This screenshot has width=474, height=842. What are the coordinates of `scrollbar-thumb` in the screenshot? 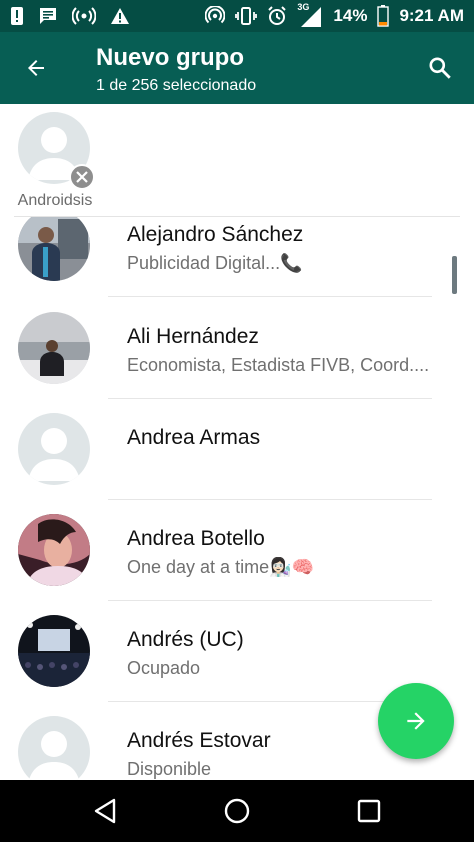 It's located at (454, 275).